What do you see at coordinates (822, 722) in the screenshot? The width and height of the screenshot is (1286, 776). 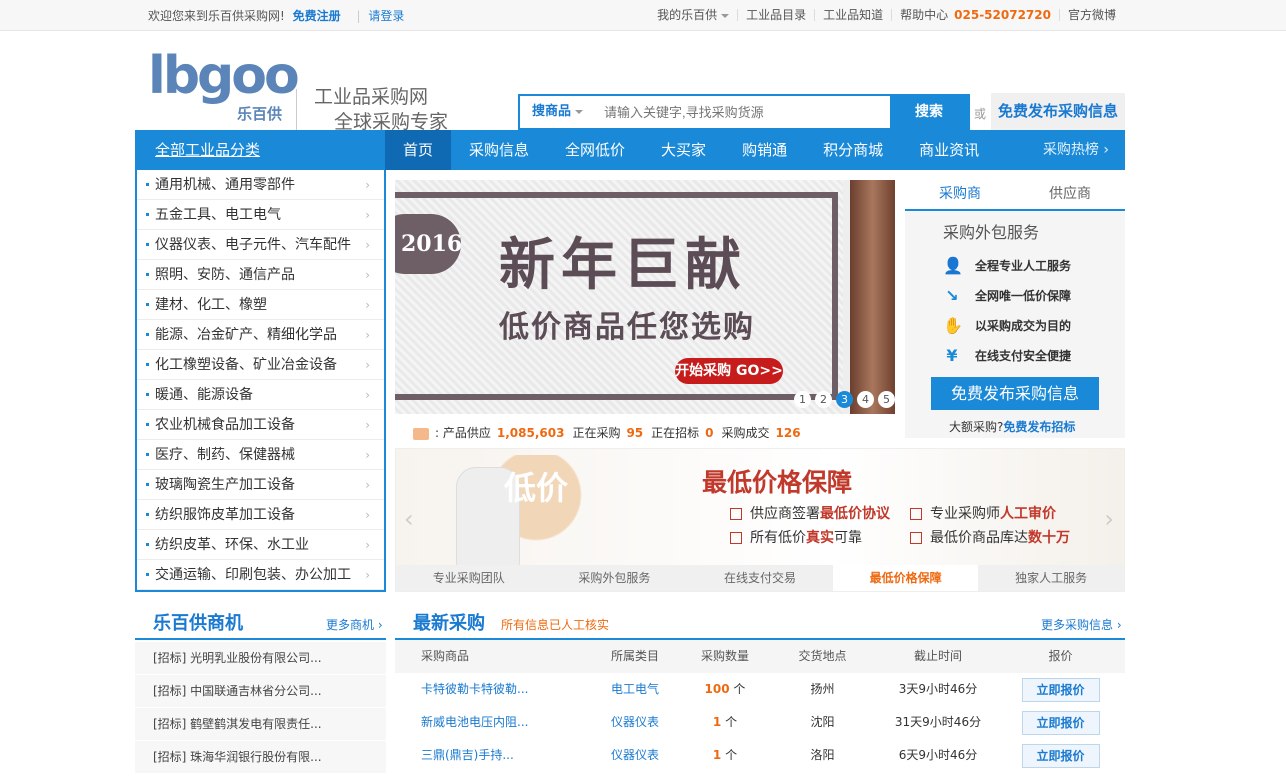 I see `delivery-place: 沈阳` at bounding box center [822, 722].